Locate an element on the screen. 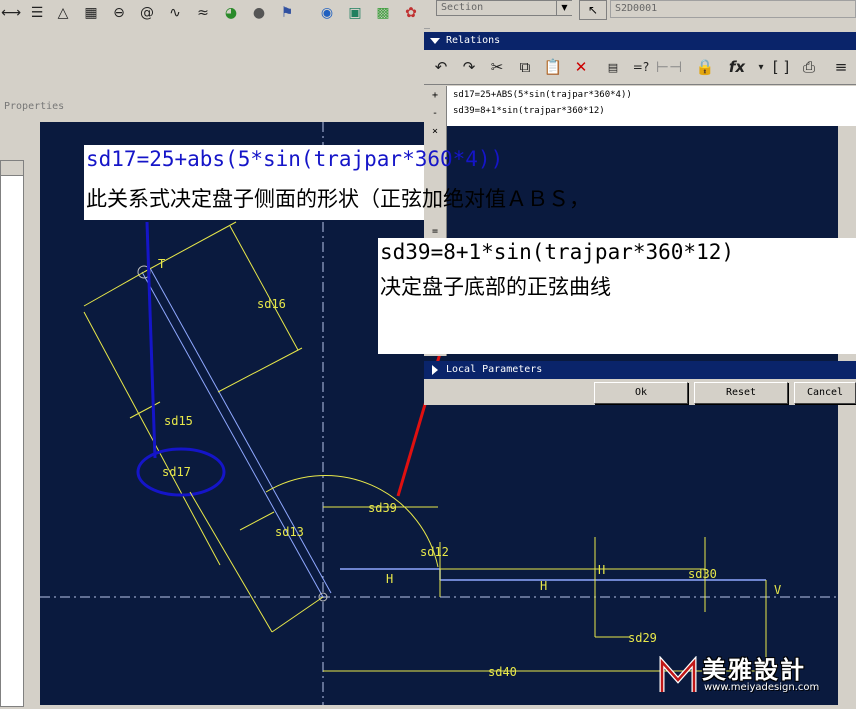 The height and width of the screenshot is (709, 856). expand-triangle-icon is located at coordinates (435, 370).